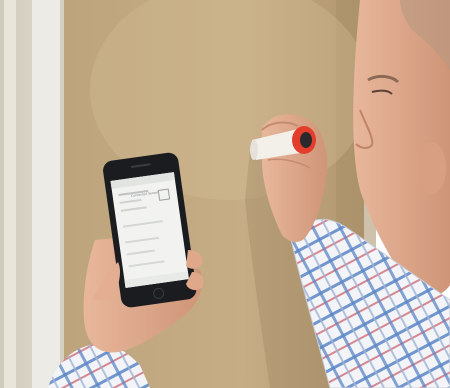 Image resolution: width=450 pixels, height=388 pixels. I want to click on ear, so click(432, 168).